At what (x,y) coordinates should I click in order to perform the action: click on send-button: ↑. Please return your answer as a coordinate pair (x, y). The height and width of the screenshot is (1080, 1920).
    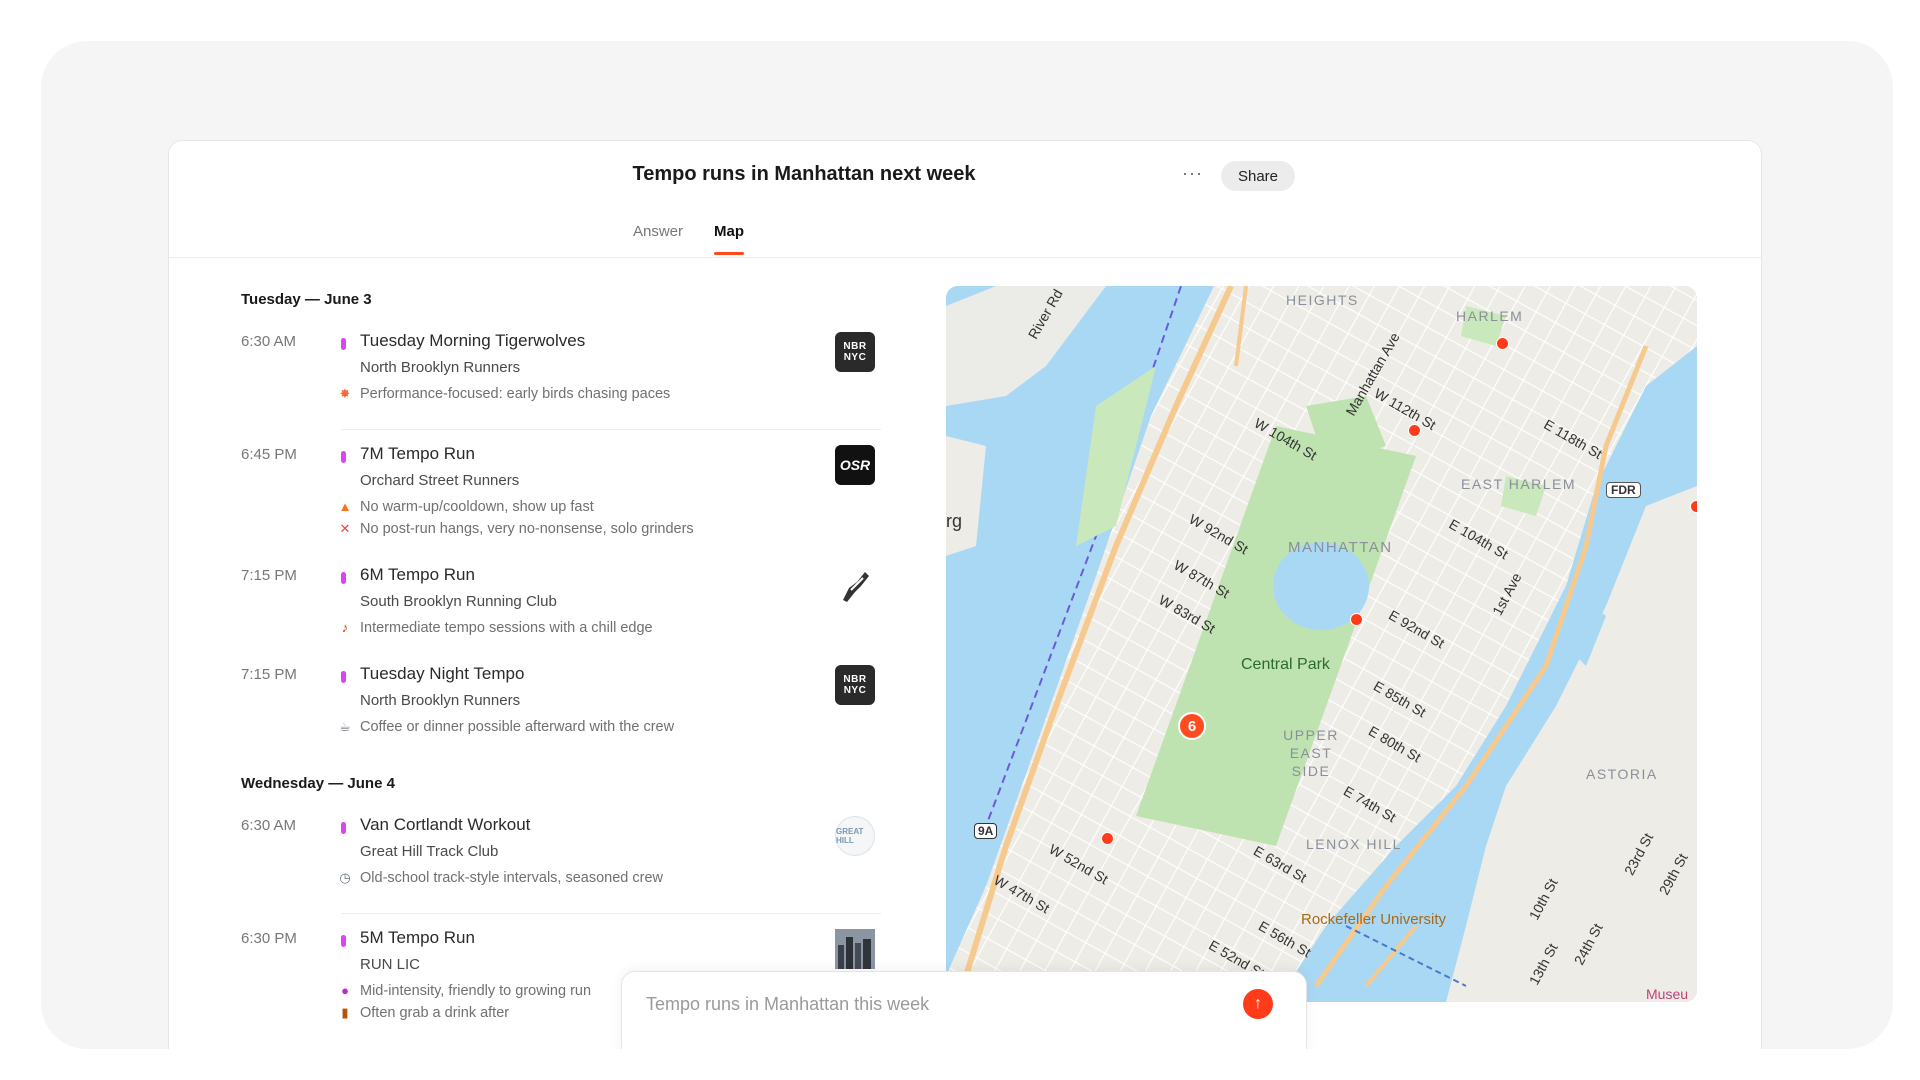
    Looking at the image, I should click on (1258, 1004).